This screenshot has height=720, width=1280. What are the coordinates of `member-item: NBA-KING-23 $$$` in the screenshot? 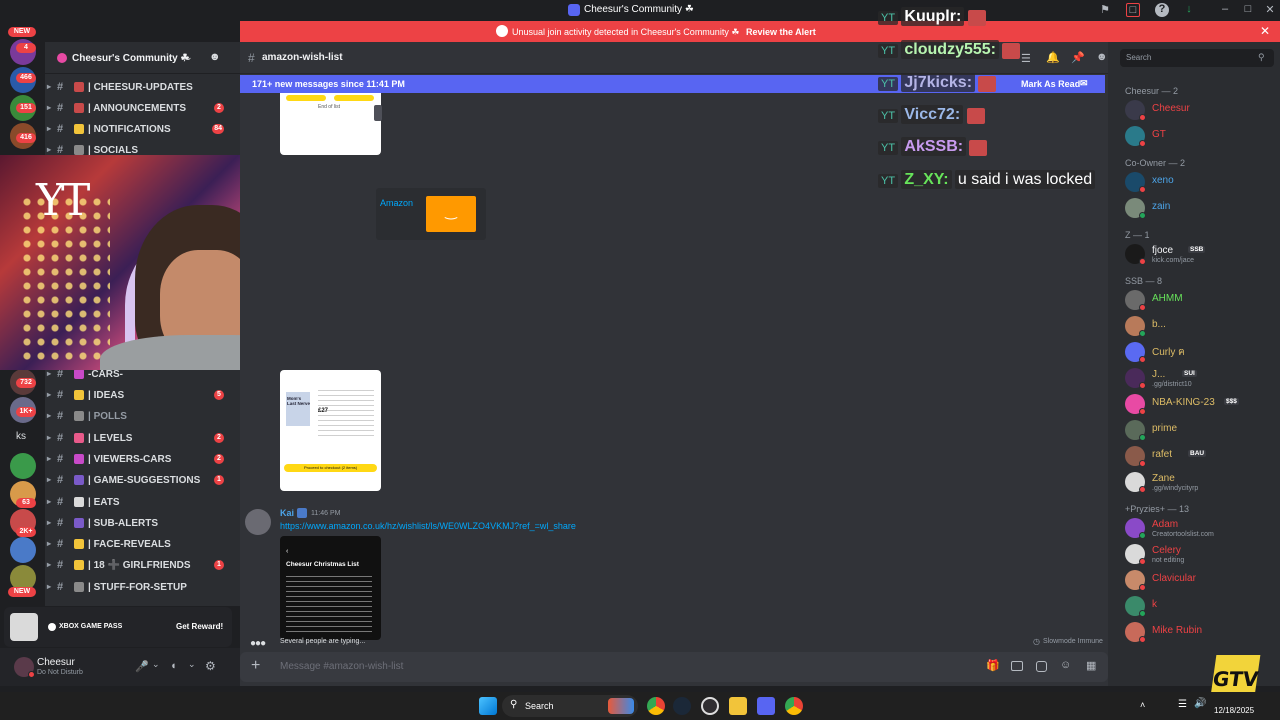 It's located at (1202, 406).